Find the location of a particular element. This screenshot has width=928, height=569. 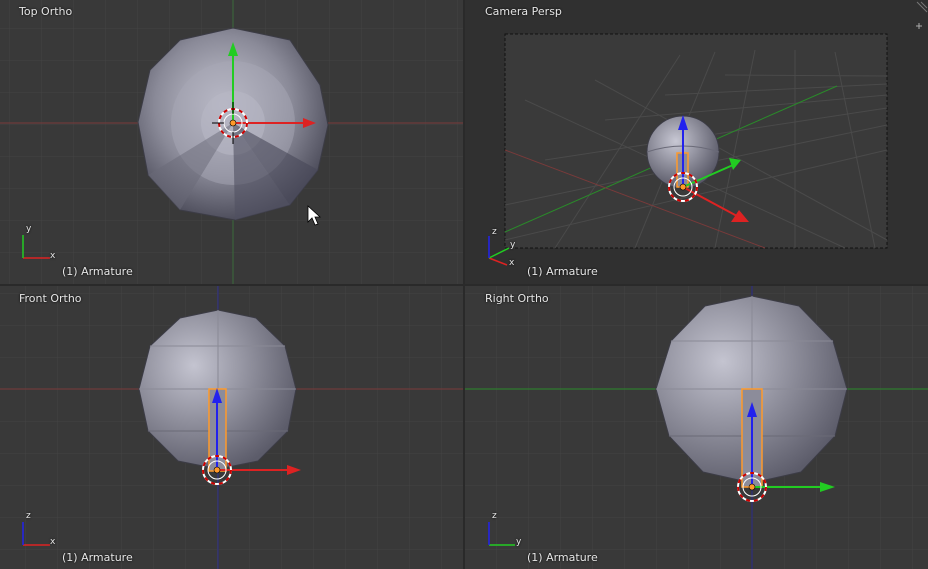

viewport-separator-horizontal is located at coordinates (464, 285).